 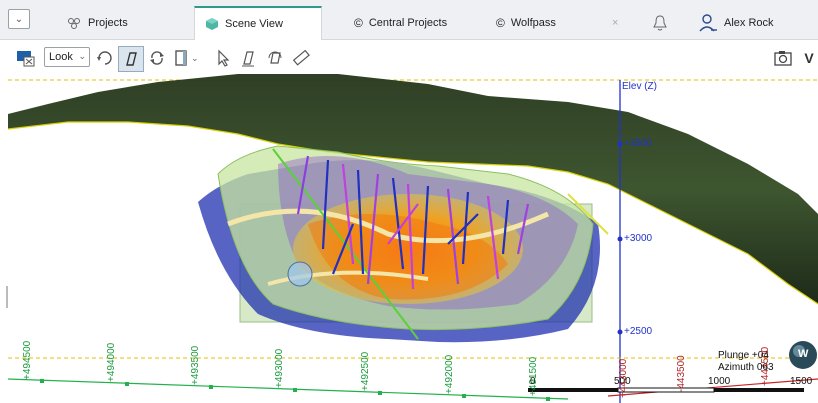 I want to click on projects-icon, so click(x=74, y=23).